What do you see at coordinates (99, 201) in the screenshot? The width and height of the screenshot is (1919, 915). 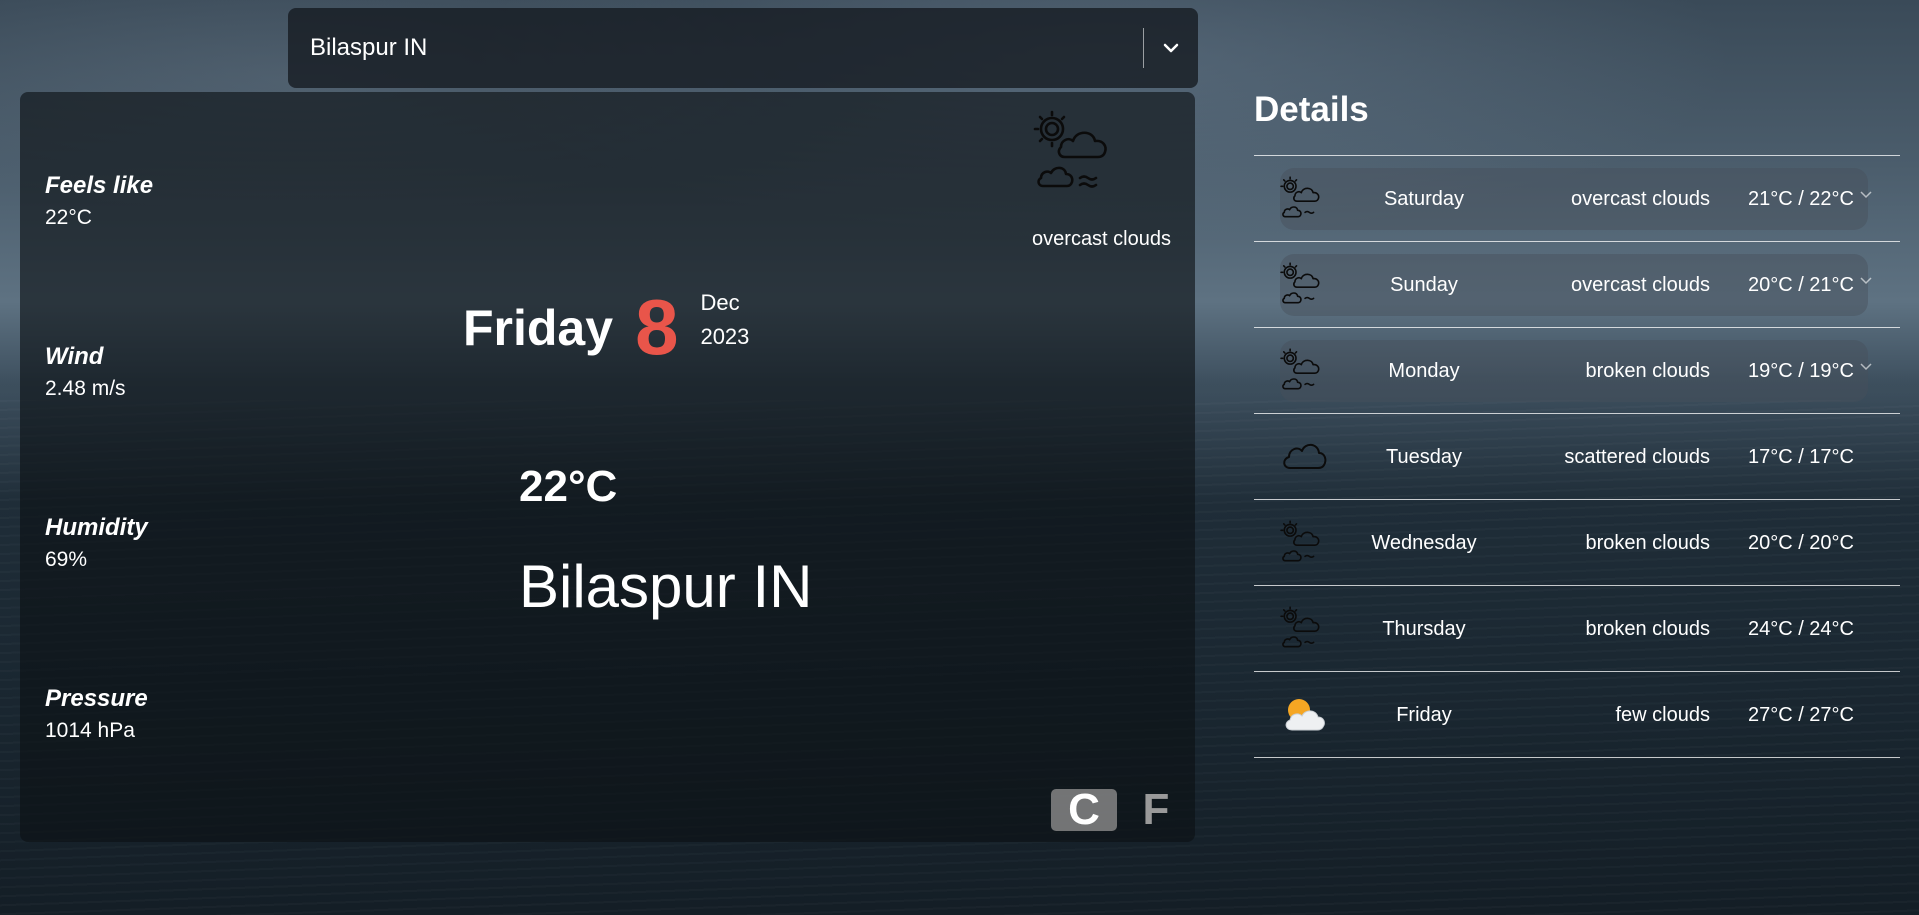 I see `stat-feels-like: Feels like 22°C` at bounding box center [99, 201].